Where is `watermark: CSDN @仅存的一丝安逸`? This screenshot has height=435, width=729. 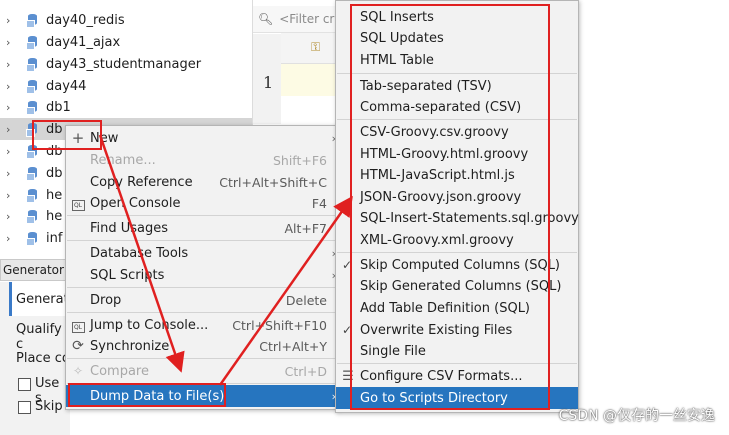
watermark: CSDN @仅存的一丝安逸 is located at coordinates (636, 416).